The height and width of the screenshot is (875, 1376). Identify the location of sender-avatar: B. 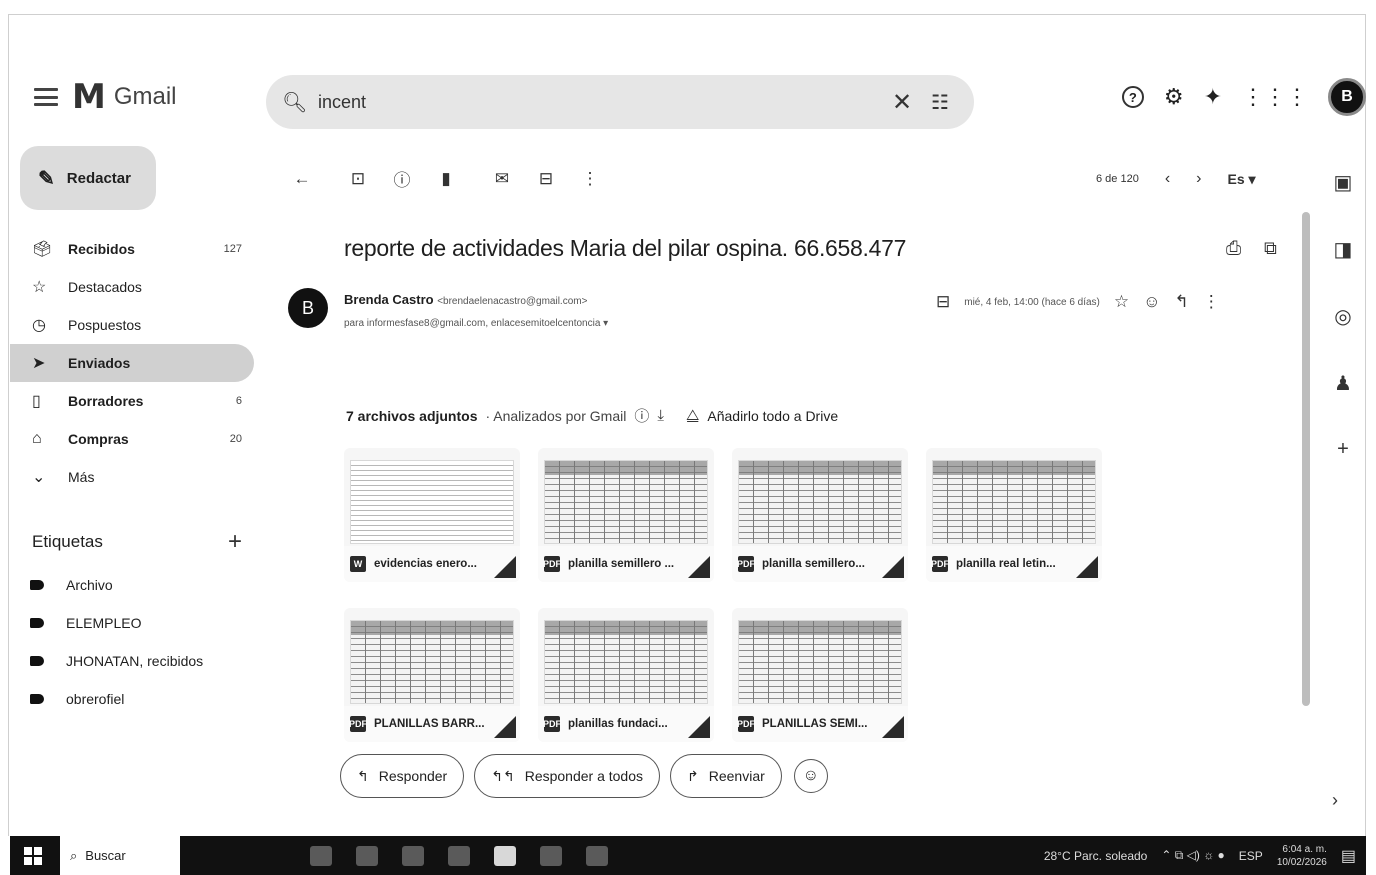
(308, 308).